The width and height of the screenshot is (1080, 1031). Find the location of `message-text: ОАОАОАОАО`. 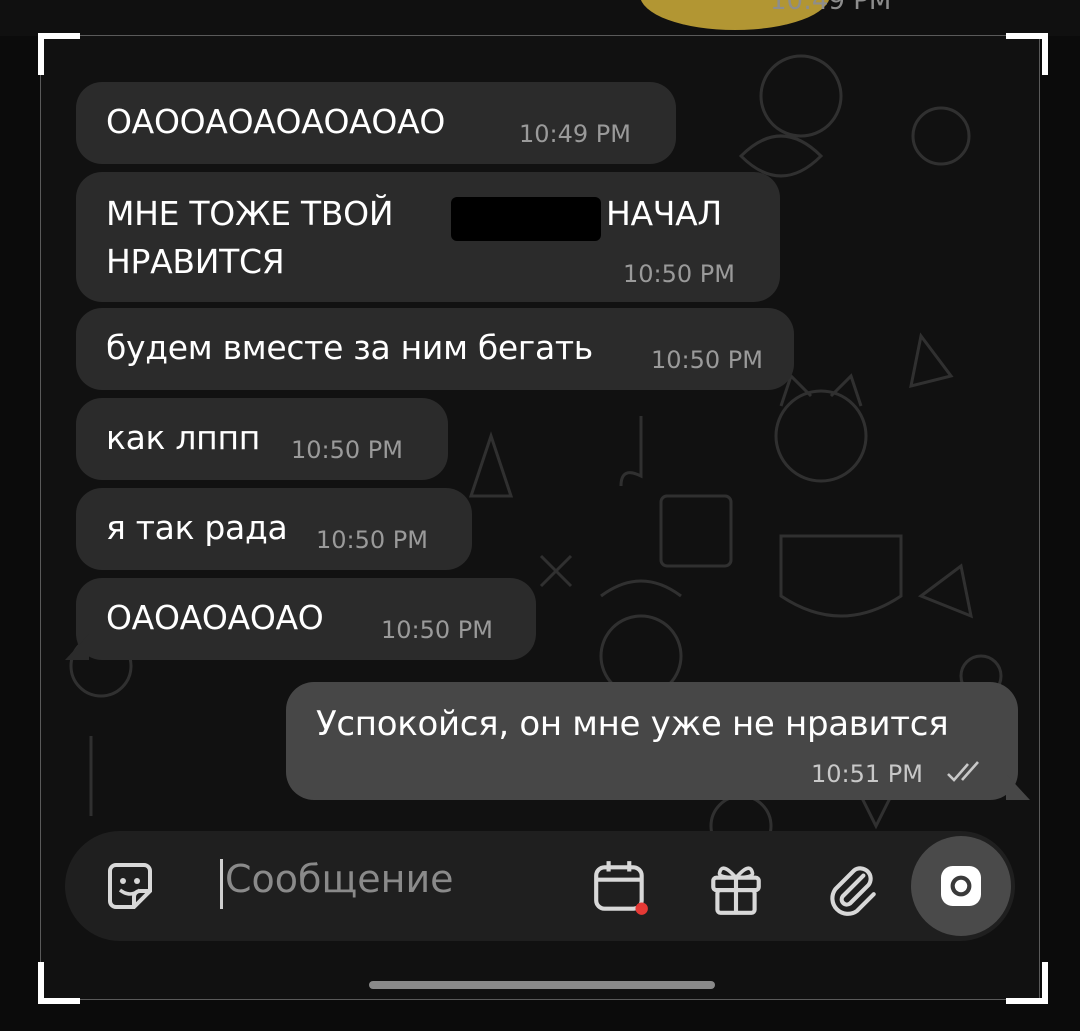

message-text: ОАОАОАОАО is located at coordinates (215, 617).